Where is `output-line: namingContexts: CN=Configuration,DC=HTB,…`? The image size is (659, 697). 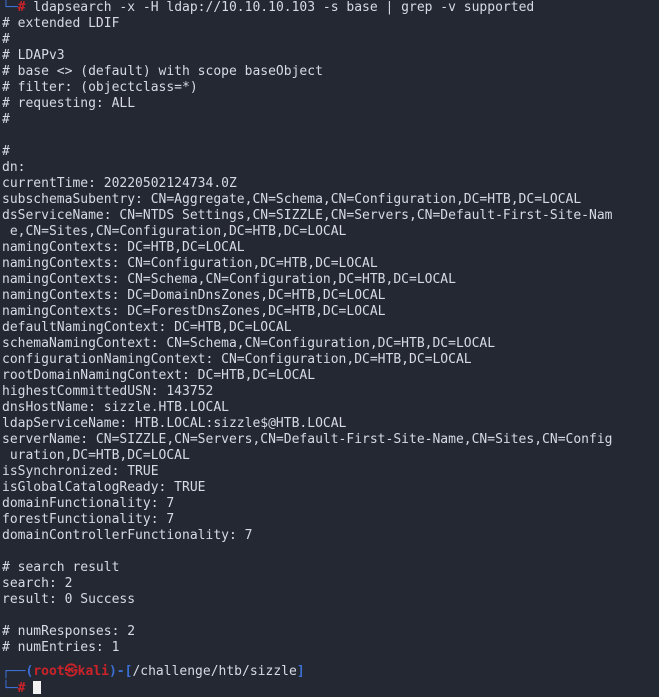
output-line: namingContexts: CN=Configuration,DC=HTB,… is located at coordinates (190, 263).